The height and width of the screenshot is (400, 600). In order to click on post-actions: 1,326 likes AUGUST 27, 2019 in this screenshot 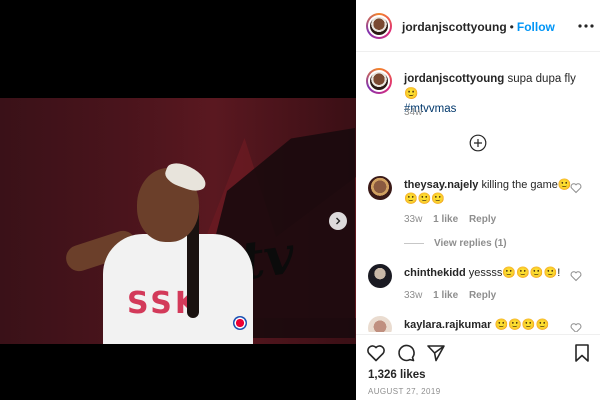, I will do `click(478, 367)`.